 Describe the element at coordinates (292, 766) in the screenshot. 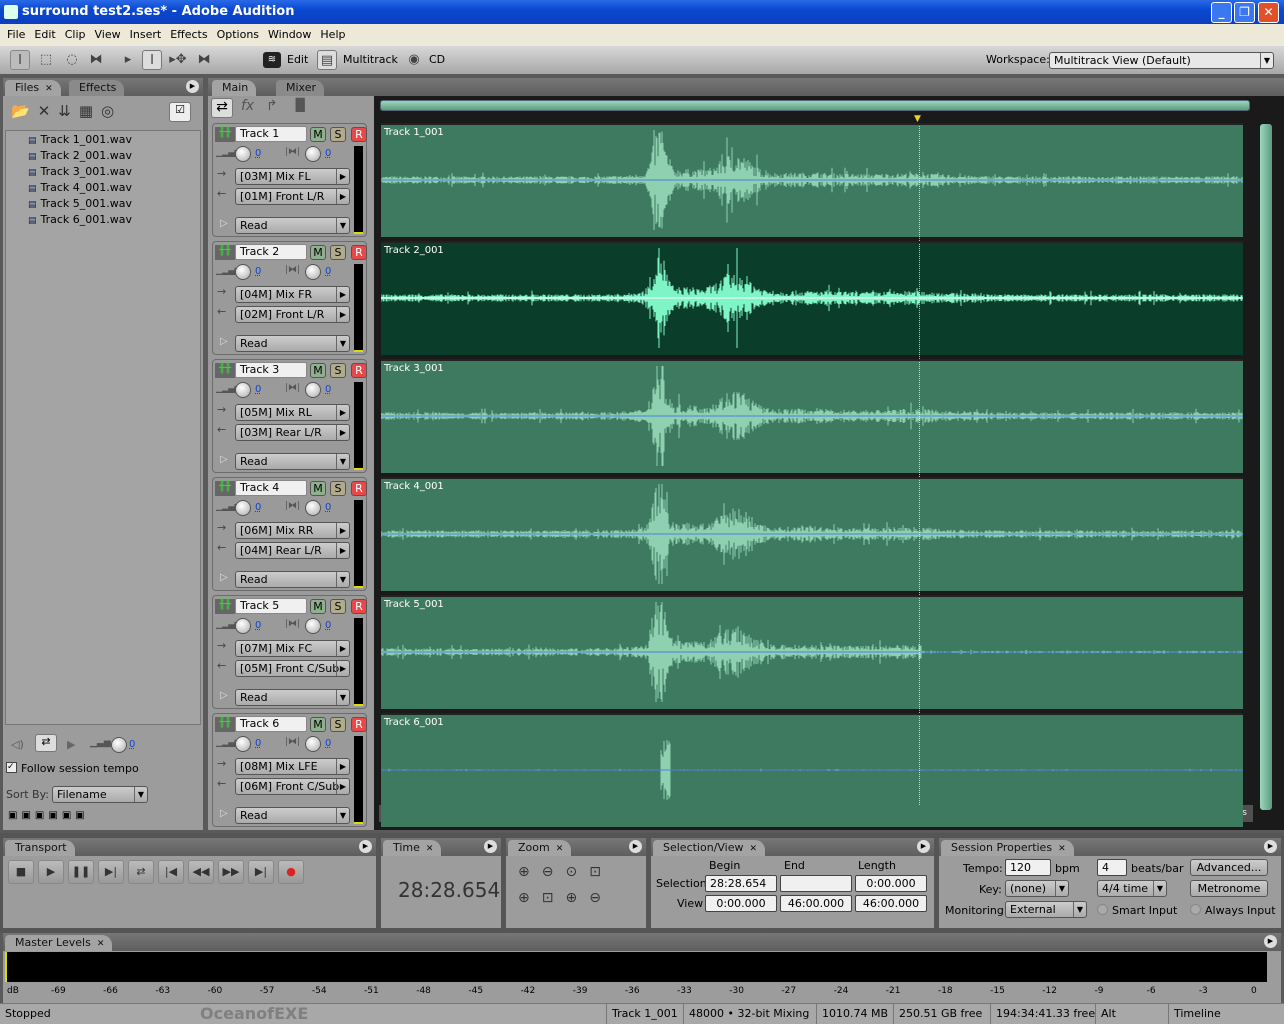

I see `track-input-dropdown: [08M] Mix LFE ▶` at that location.